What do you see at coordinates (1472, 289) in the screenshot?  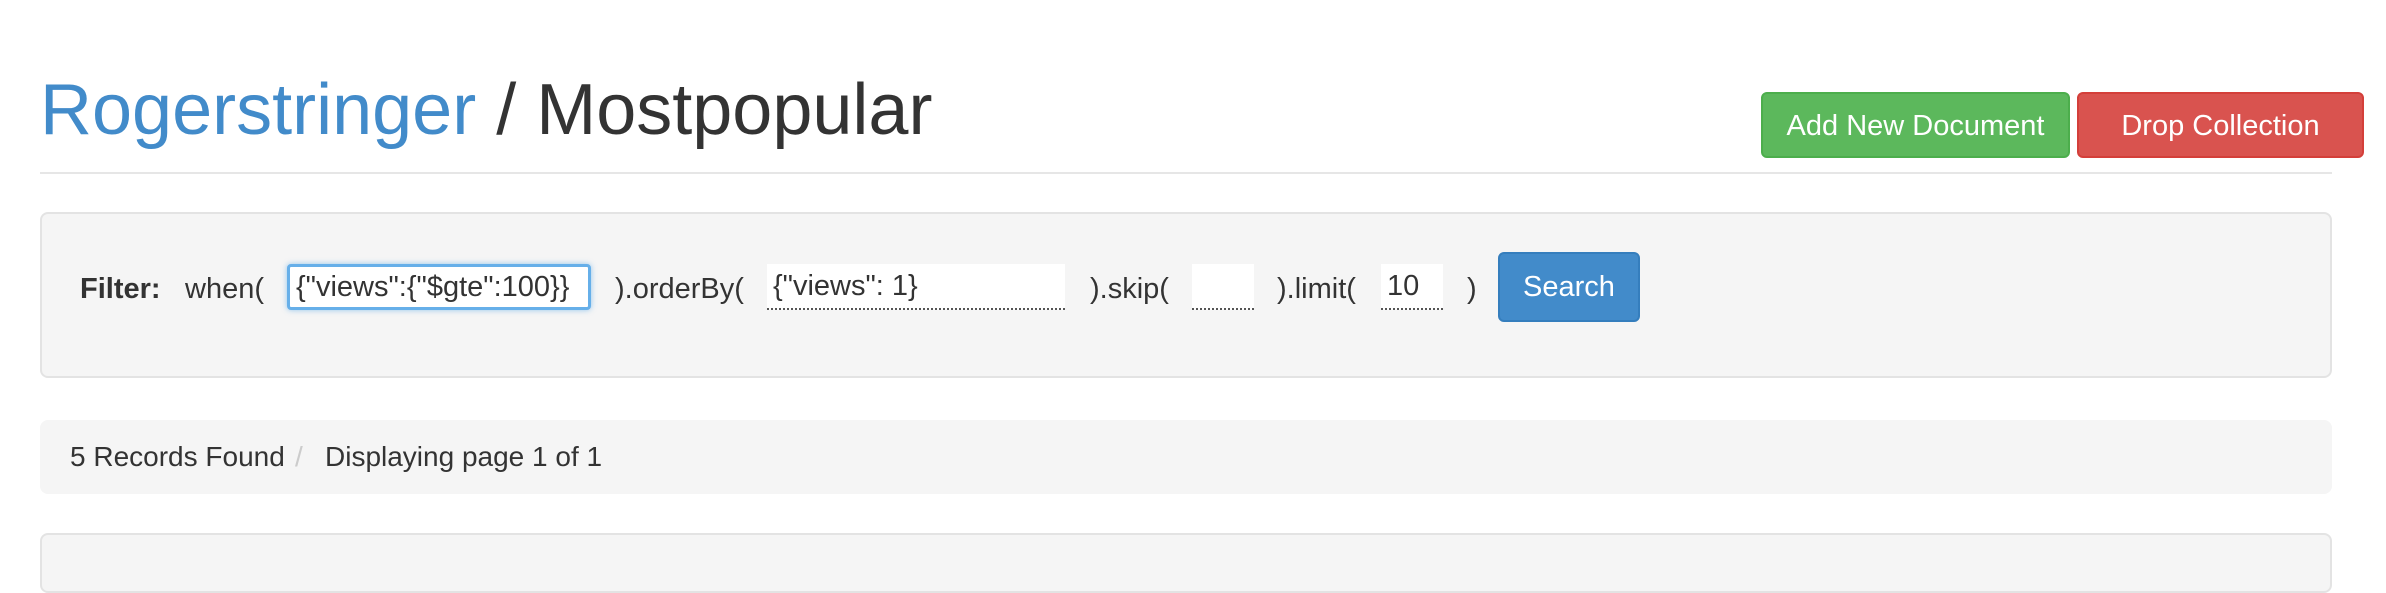 I see `close-paren: )` at bounding box center [1472, 289].